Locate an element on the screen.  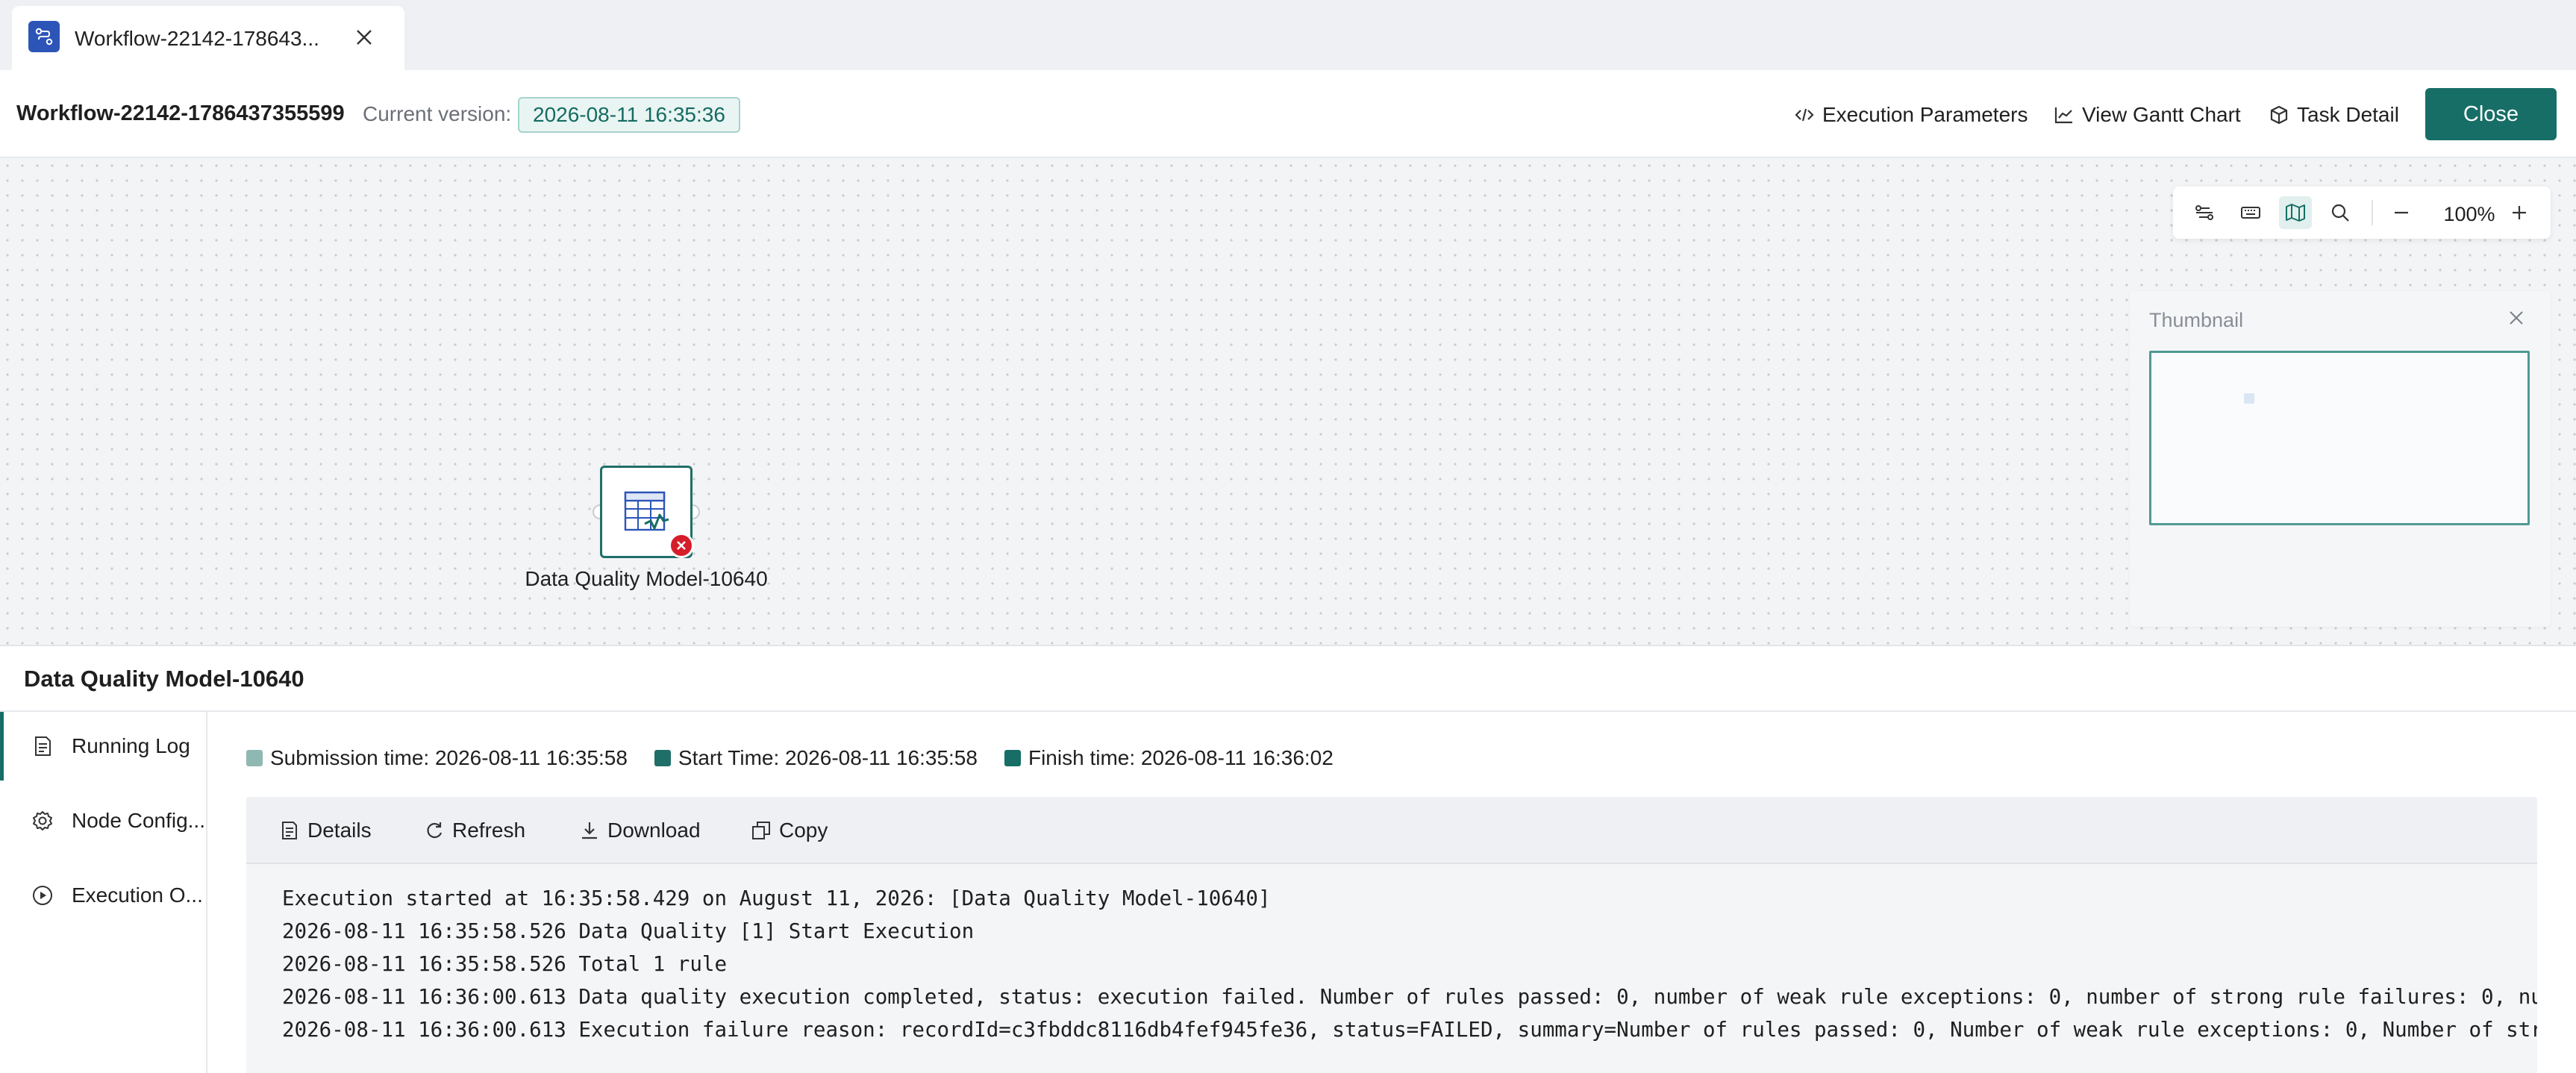
workflow-icon is located at coordinates (44, 36).